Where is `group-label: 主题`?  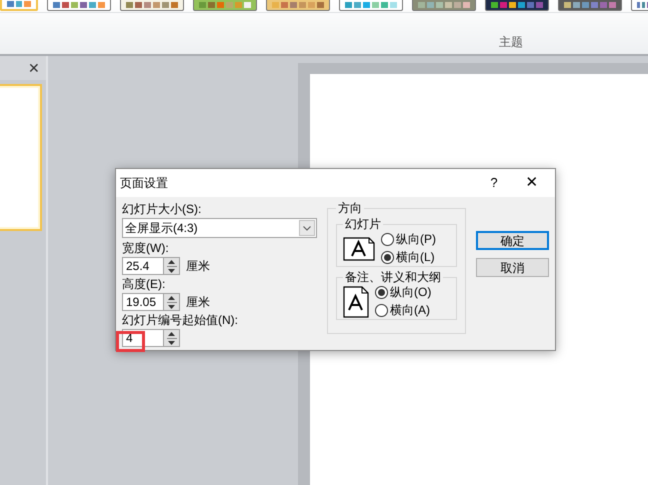
group-label: 主题 is located at coordinates (511, 42).